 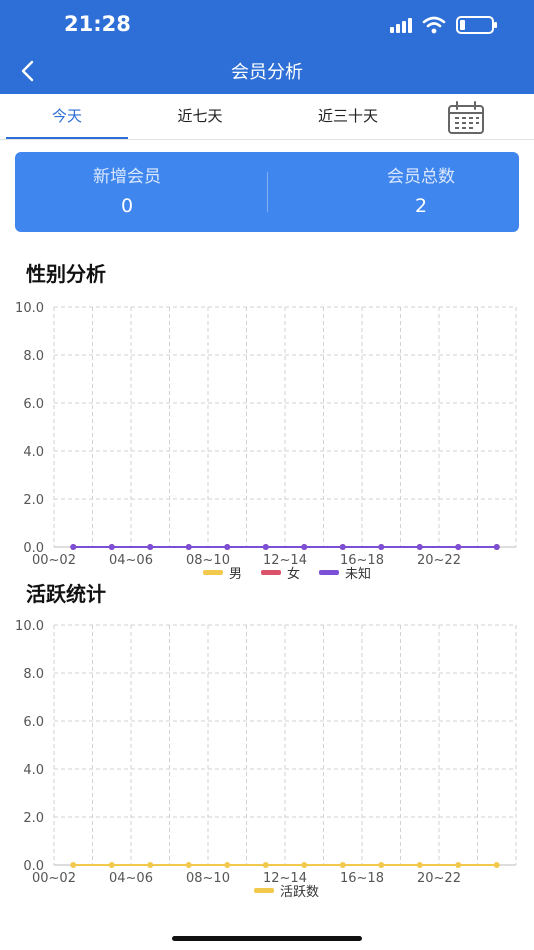 I want to click on total-members-label: 会员总数, so click(x=421, y=177).